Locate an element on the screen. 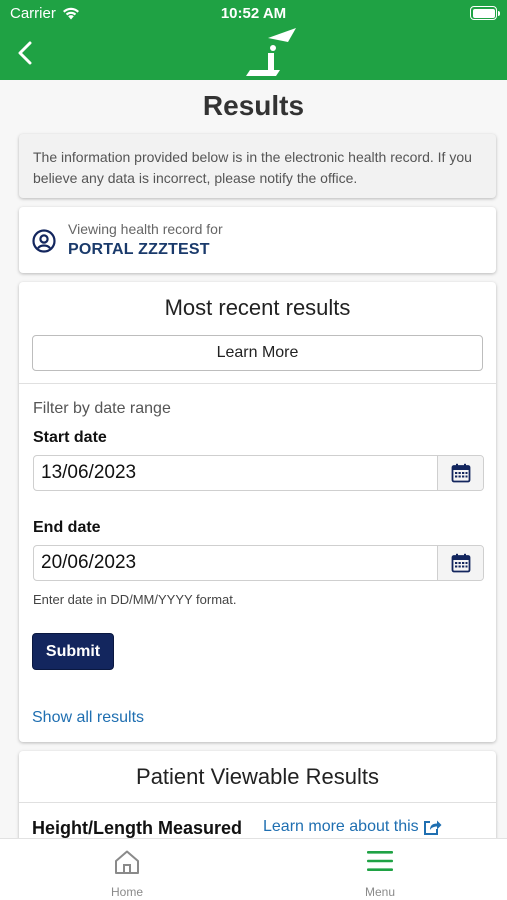  patient-viewable-title: Patient Viewable Results is located at coordinates (257, 776).